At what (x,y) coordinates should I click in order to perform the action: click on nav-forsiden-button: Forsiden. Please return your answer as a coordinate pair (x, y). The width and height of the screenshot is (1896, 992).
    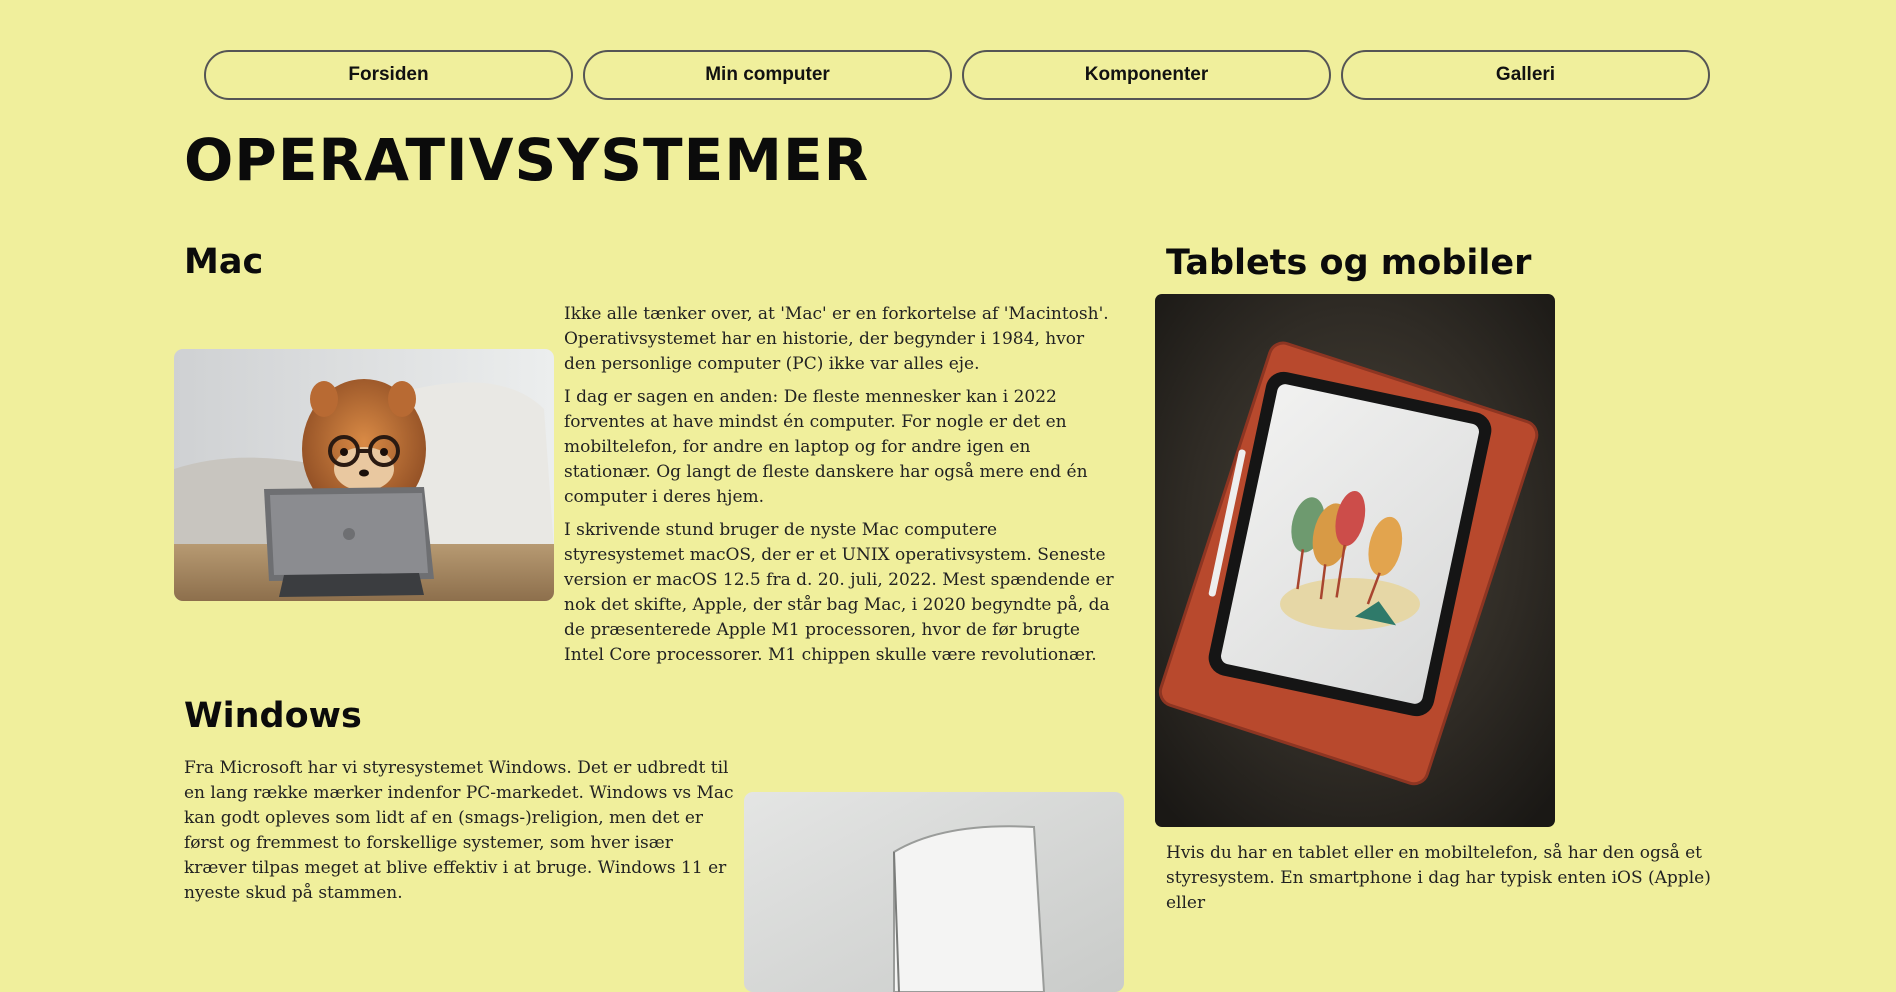
    Looking at the image, I should click on (388, 75).